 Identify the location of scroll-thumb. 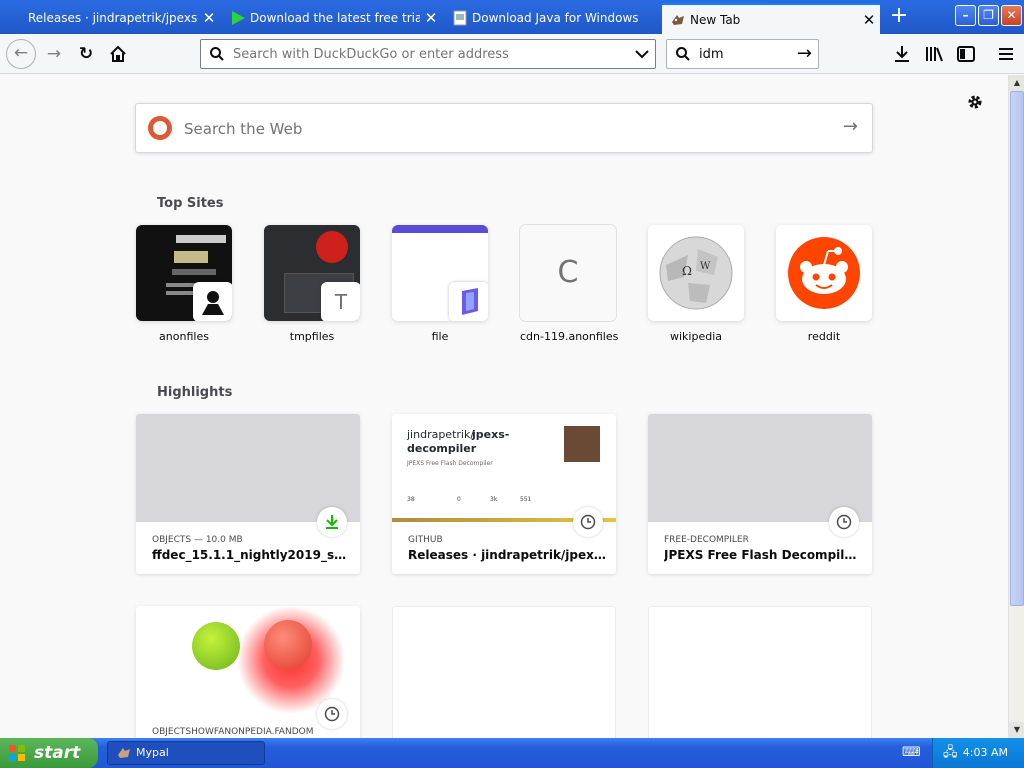
(1017, 348).